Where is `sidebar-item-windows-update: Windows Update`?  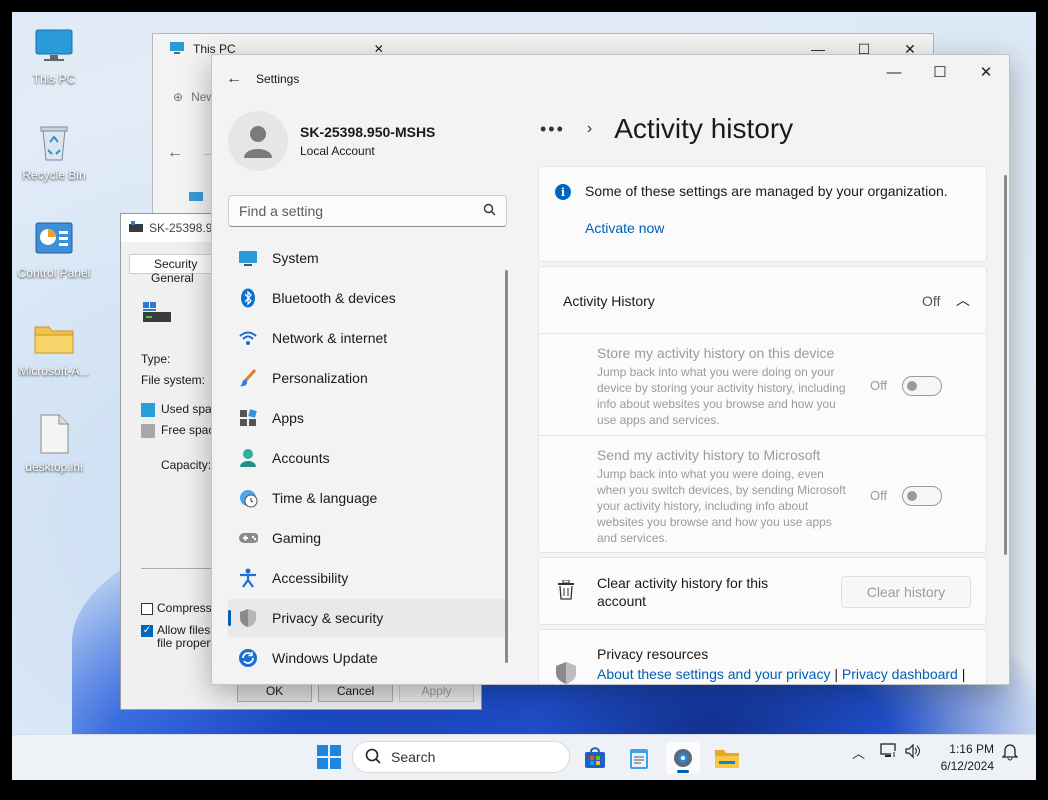
sidebar-item-windows-update: Windows Update is located at coordinates (367, 658).